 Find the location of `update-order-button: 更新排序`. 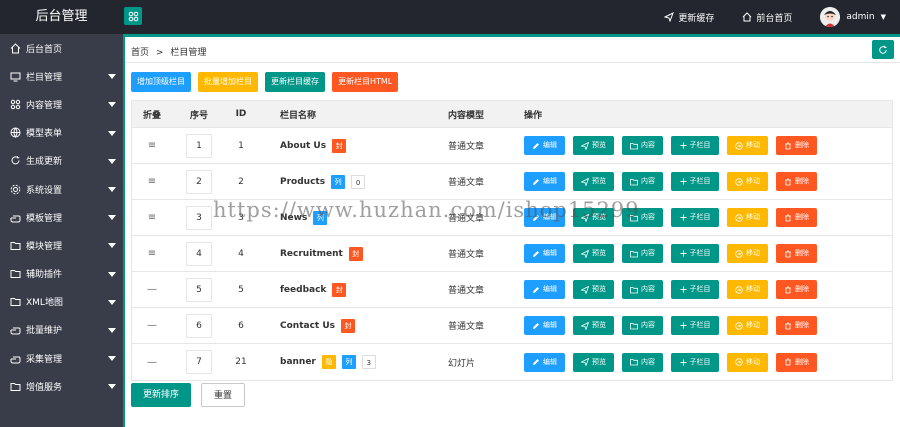

update-order-button: 更新排序 is located at coordinates (161, 395).